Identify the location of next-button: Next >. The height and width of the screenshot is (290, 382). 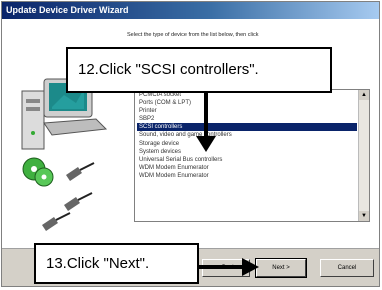
(281, 268).